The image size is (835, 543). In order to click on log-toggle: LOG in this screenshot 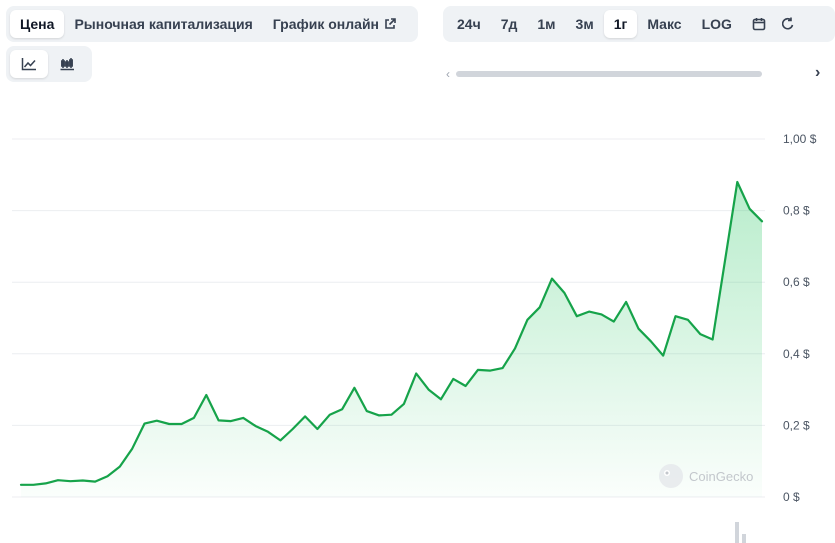, I will do `click(717, 24)`.